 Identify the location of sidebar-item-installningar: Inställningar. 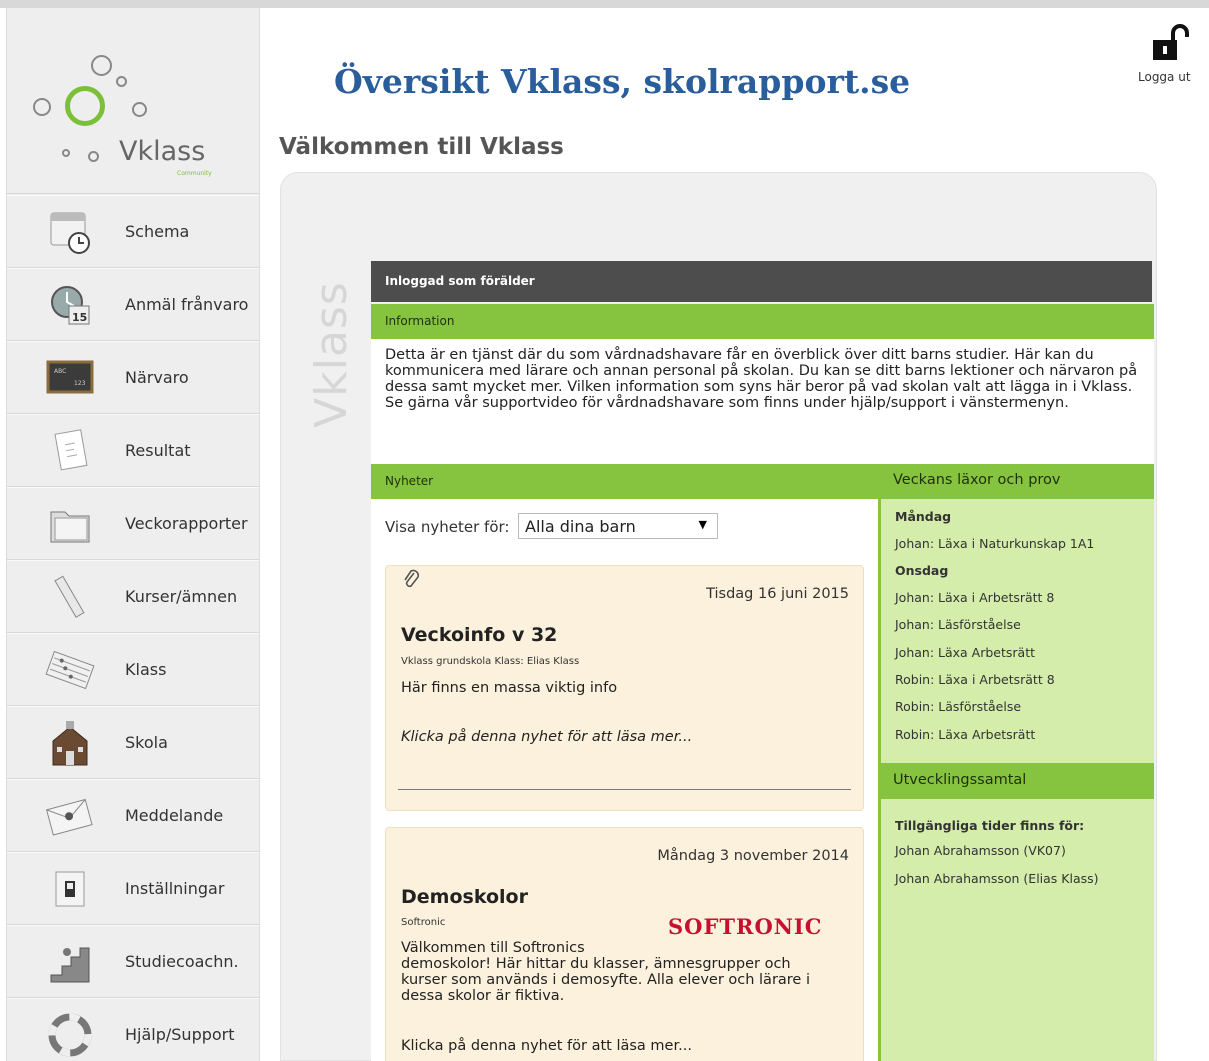
(133, 888).